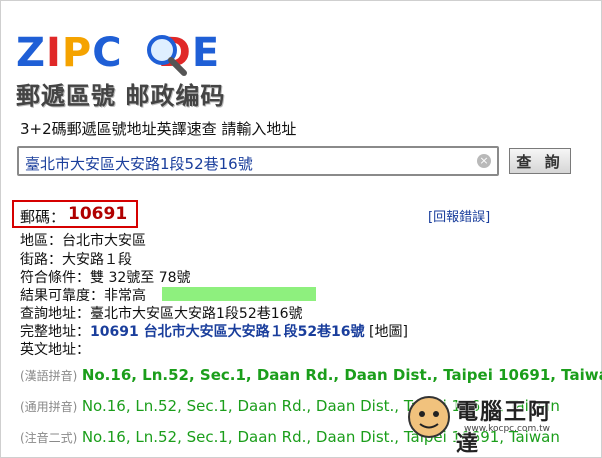 The height and width of the screenshot is (458, 602). Describe the element at coordinates (49, 407) in the screenshot. I see `english-tag: (通用拼音)` at that location.